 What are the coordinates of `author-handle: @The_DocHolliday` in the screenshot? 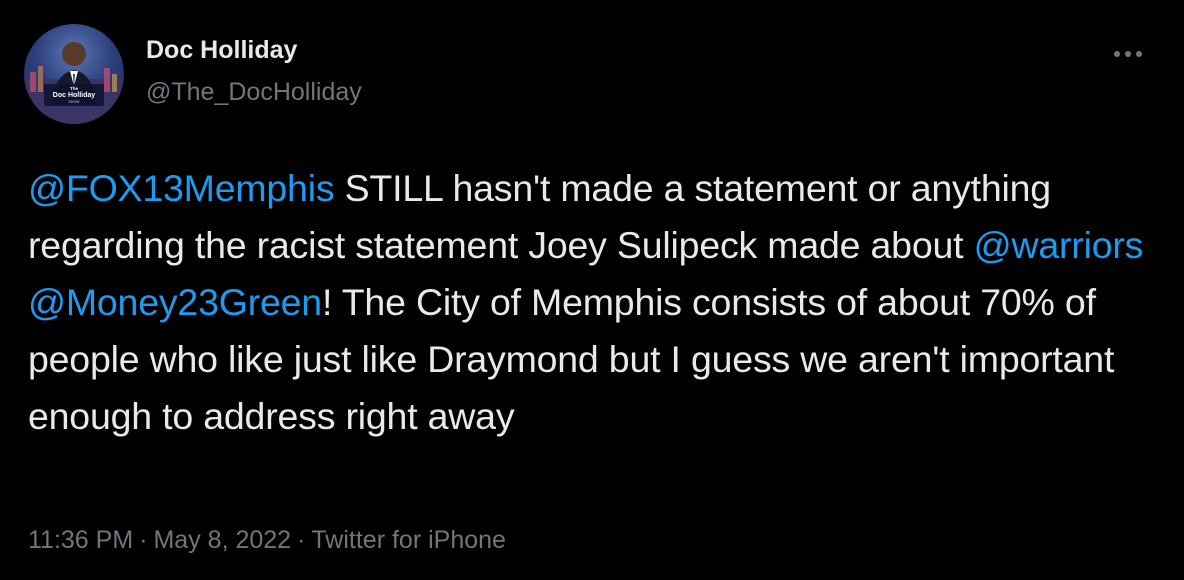 It's located at (254, 92).